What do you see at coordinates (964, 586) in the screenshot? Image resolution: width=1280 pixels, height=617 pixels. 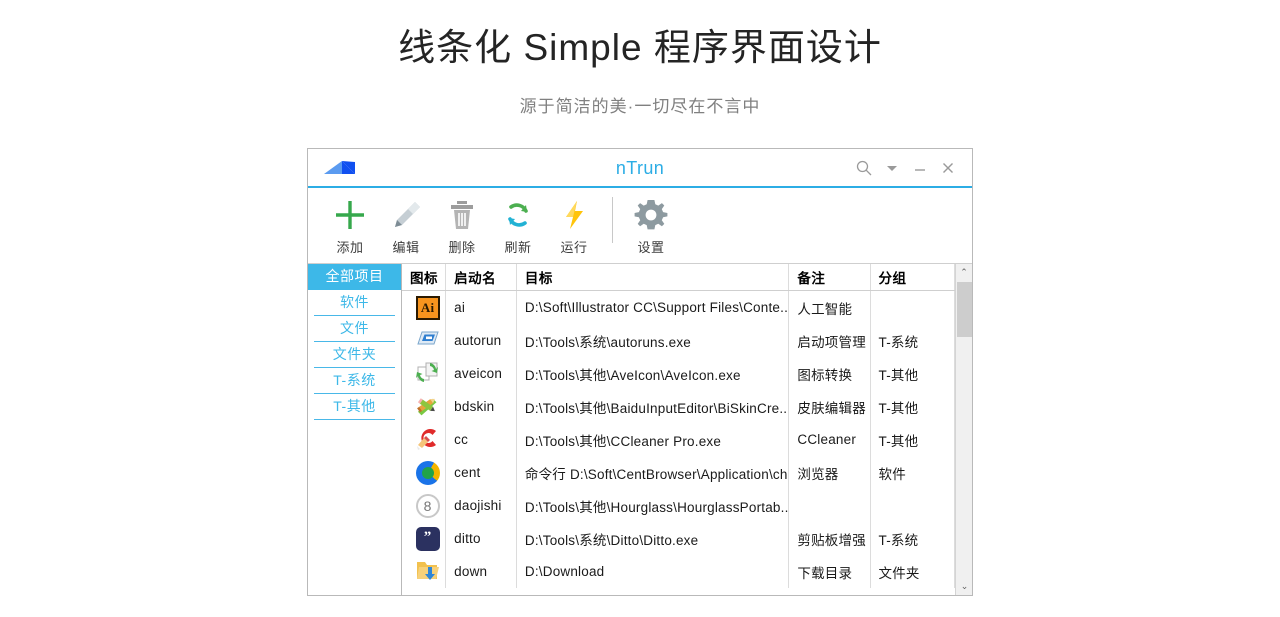 I see `scroll-down-arrow: ⌄` at bounding box center [964, 586].